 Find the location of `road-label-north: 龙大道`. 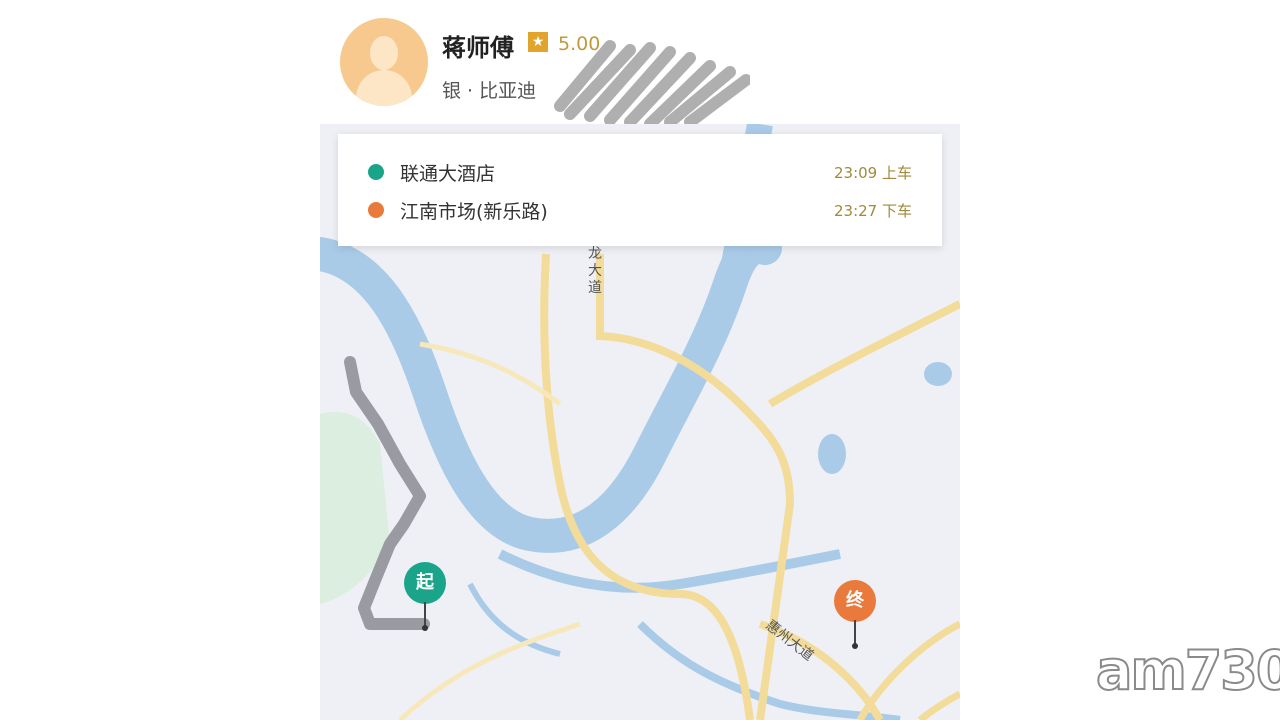

road-label-north: 龙大道 is located at coordinates (595, 271).